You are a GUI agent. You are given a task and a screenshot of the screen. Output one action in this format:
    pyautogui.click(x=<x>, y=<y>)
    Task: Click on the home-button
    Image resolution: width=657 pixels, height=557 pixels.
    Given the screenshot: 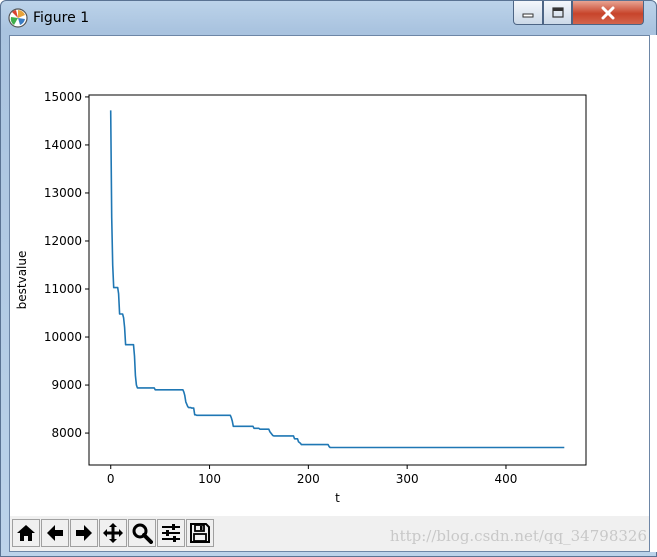 What is the action you would take?
    pyautogui.click(x=26, y=533)
    